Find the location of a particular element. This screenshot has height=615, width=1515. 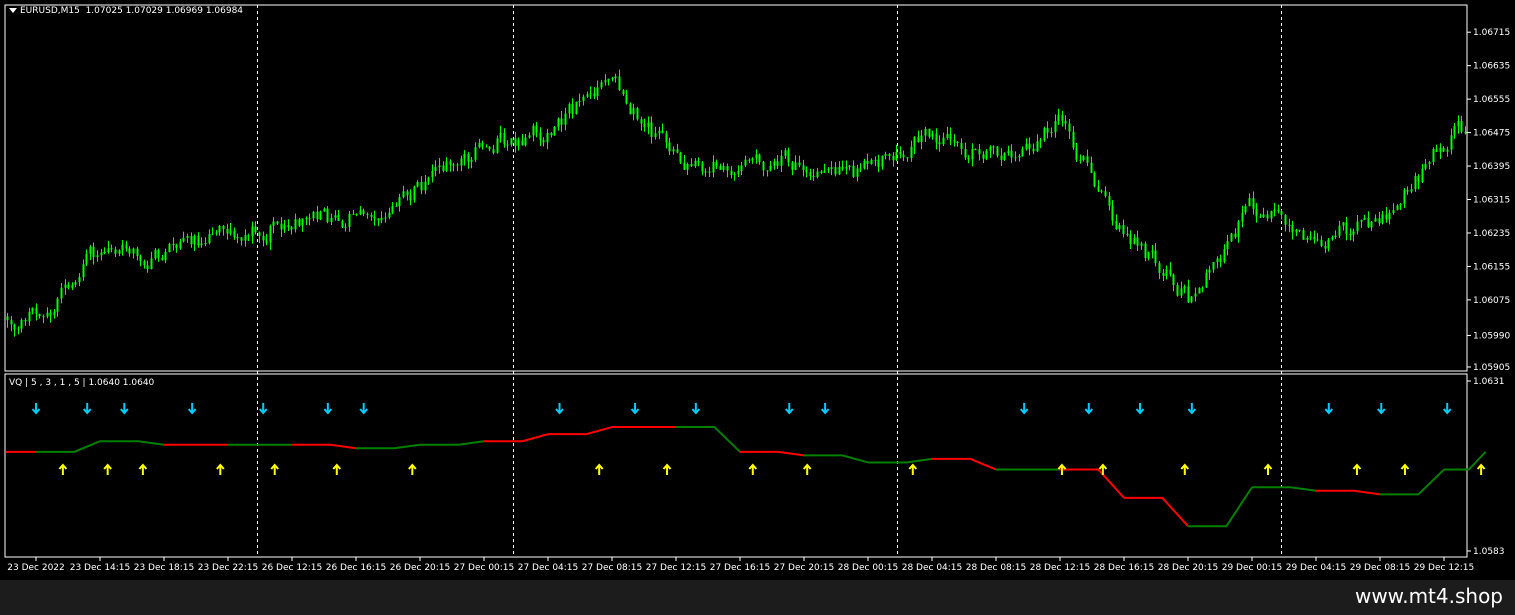

time-tick-label: 27 Dec 00:15 is located at coordinates (484, 568).